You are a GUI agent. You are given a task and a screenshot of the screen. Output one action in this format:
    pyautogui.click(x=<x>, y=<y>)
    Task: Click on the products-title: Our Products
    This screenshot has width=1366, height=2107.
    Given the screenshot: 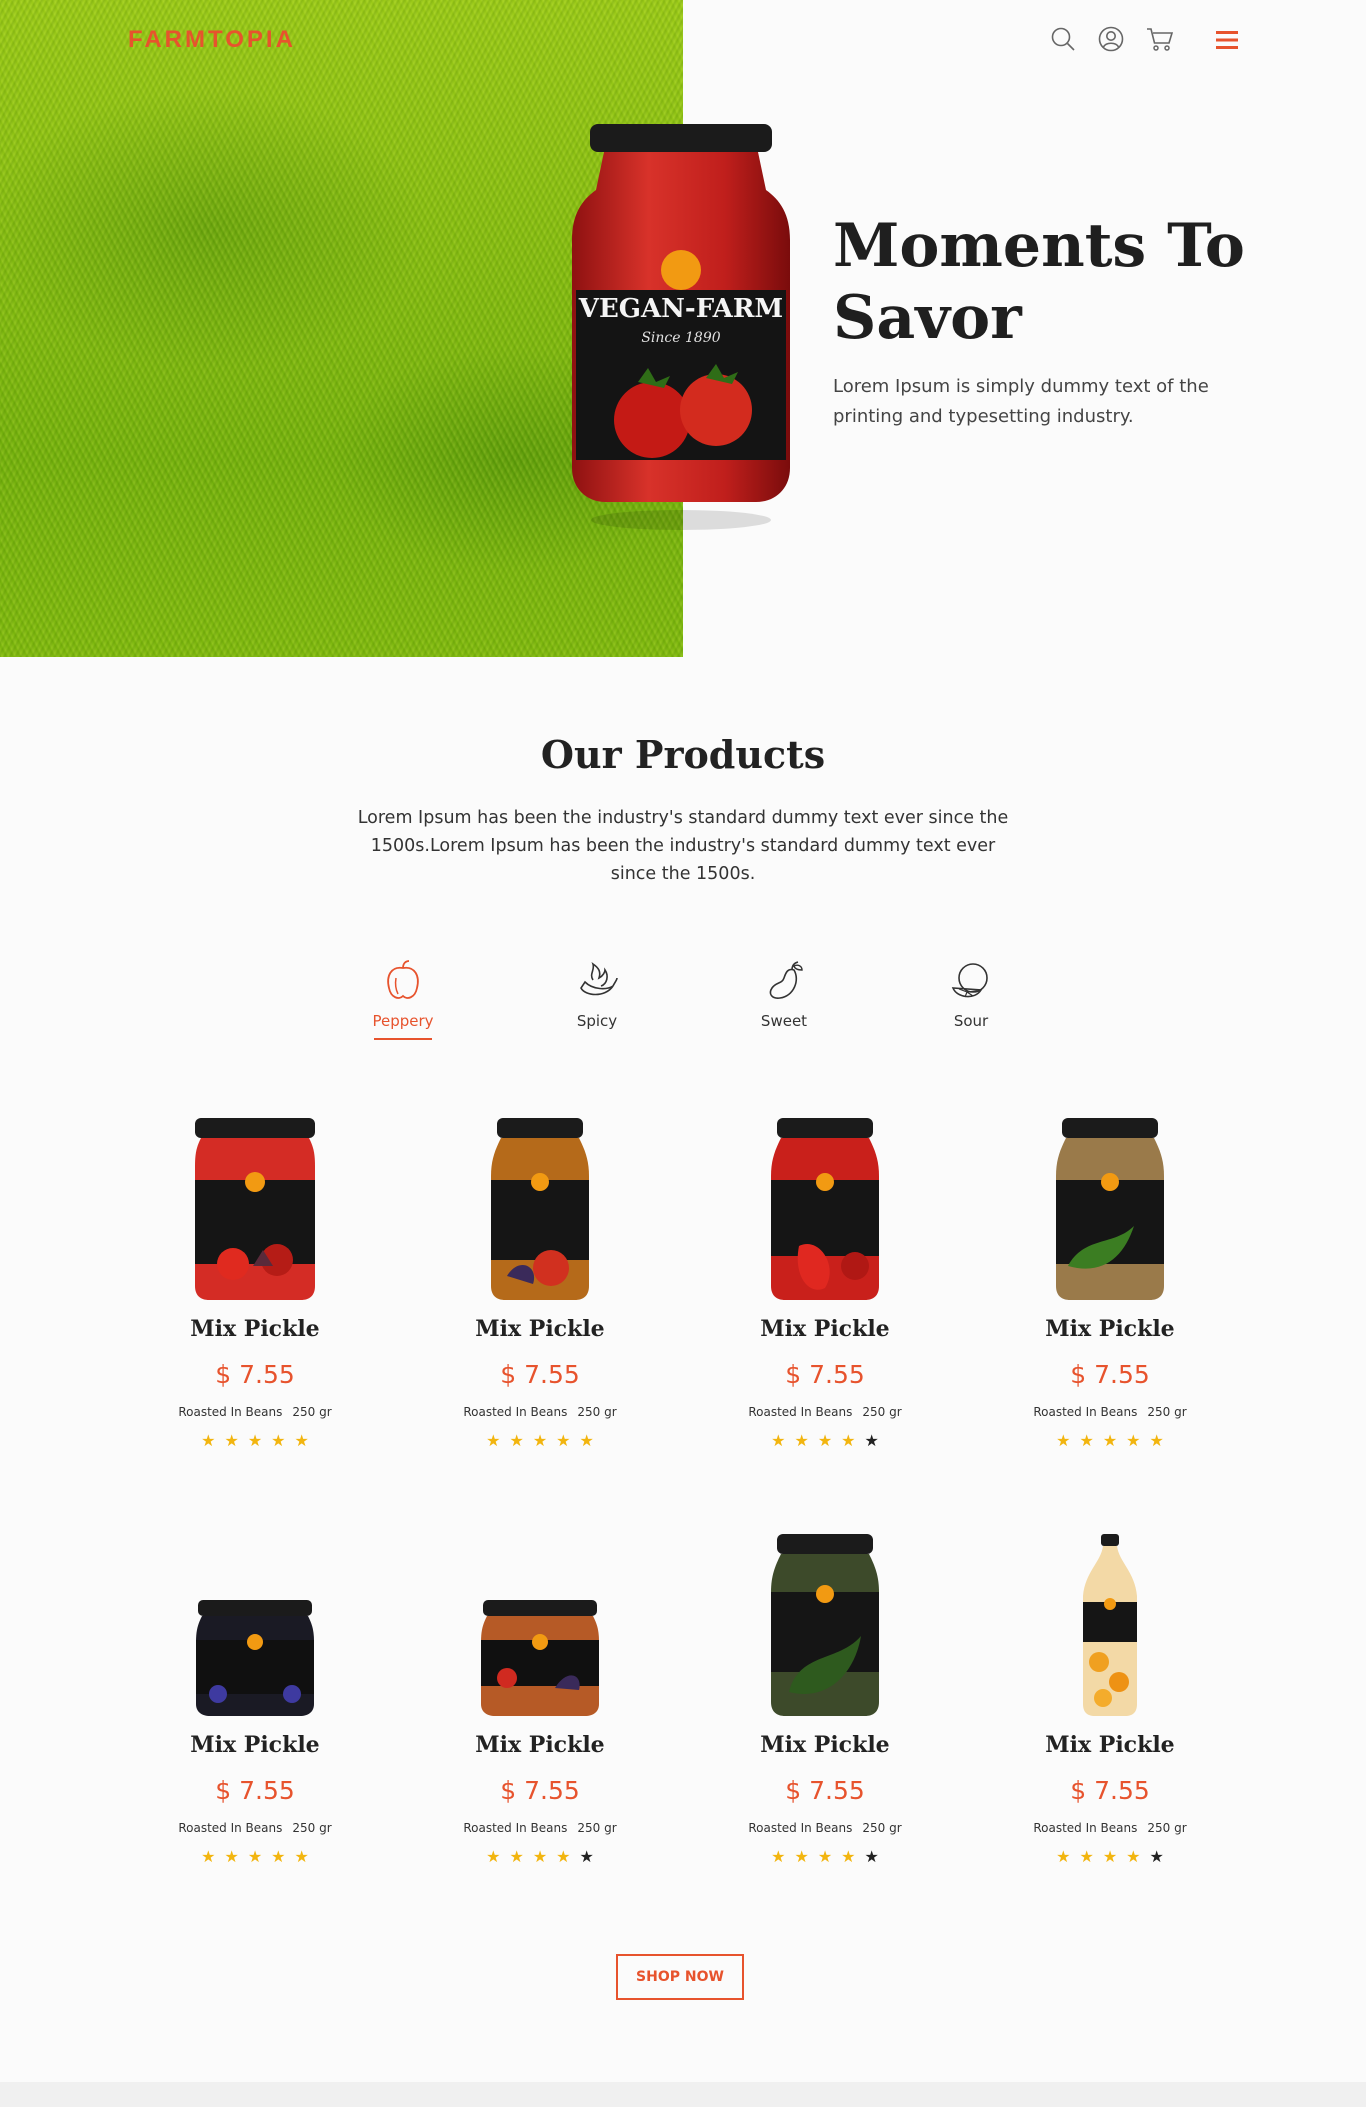 What is the action you would take?
    pyautogui.click(x=683, y=754)
    